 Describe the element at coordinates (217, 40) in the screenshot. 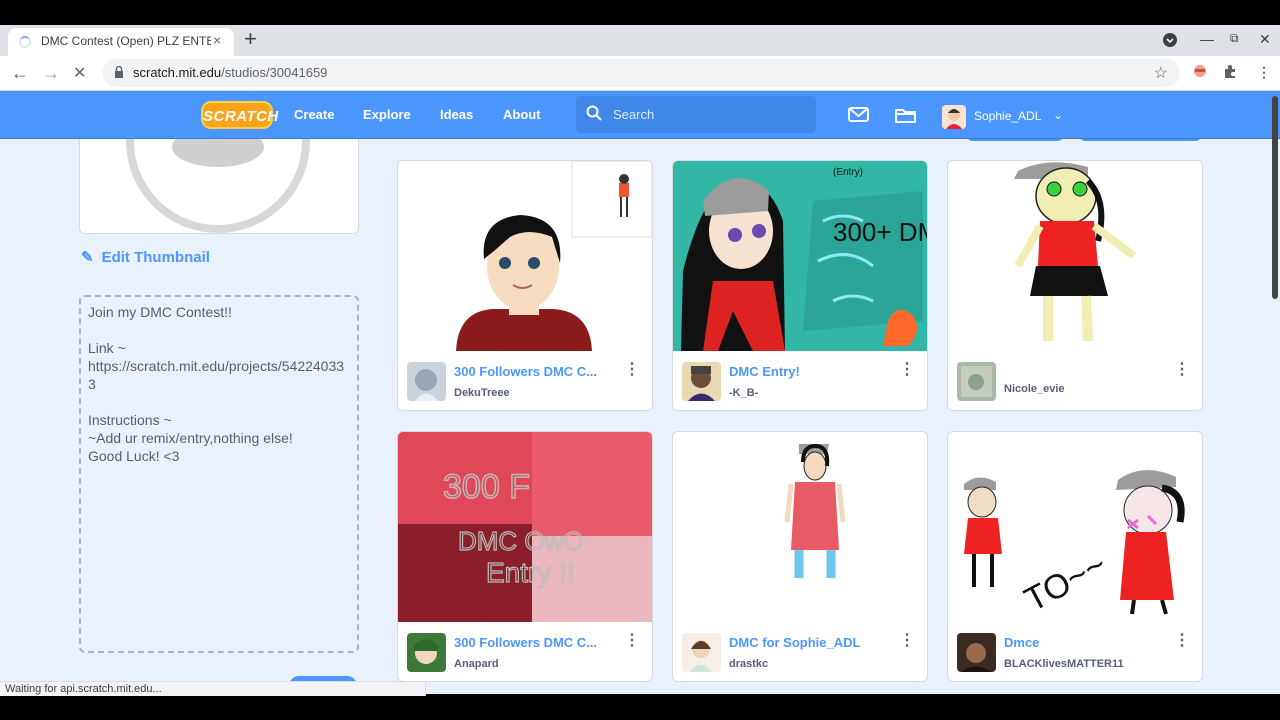

I see `tab-close-icon: ×` at that location.